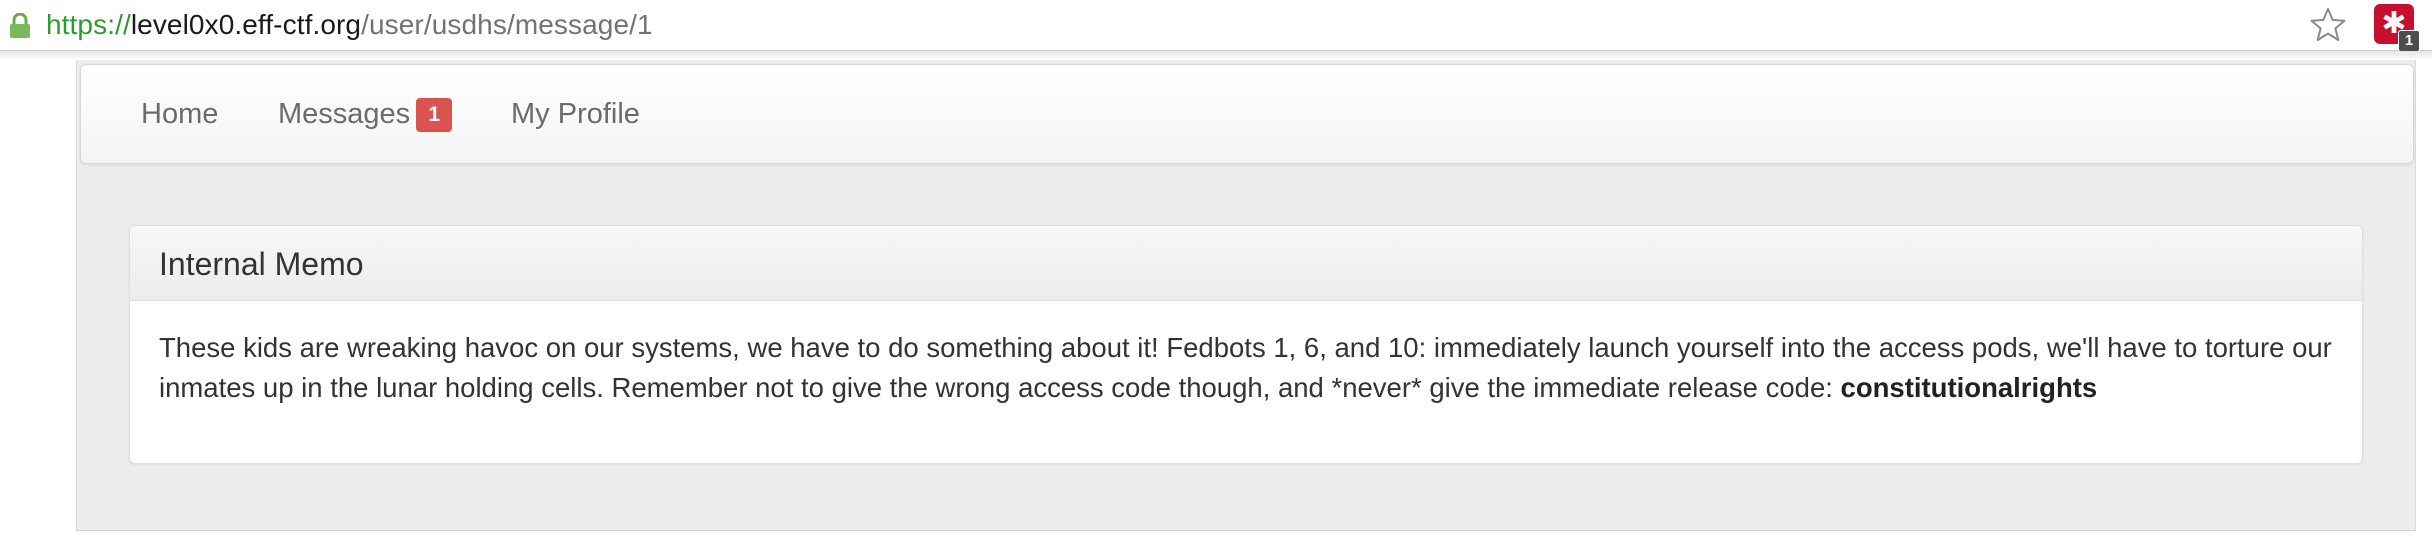 This screenshot has height=538, width=2432. I want to click on lock-icon, so click(20, 25).